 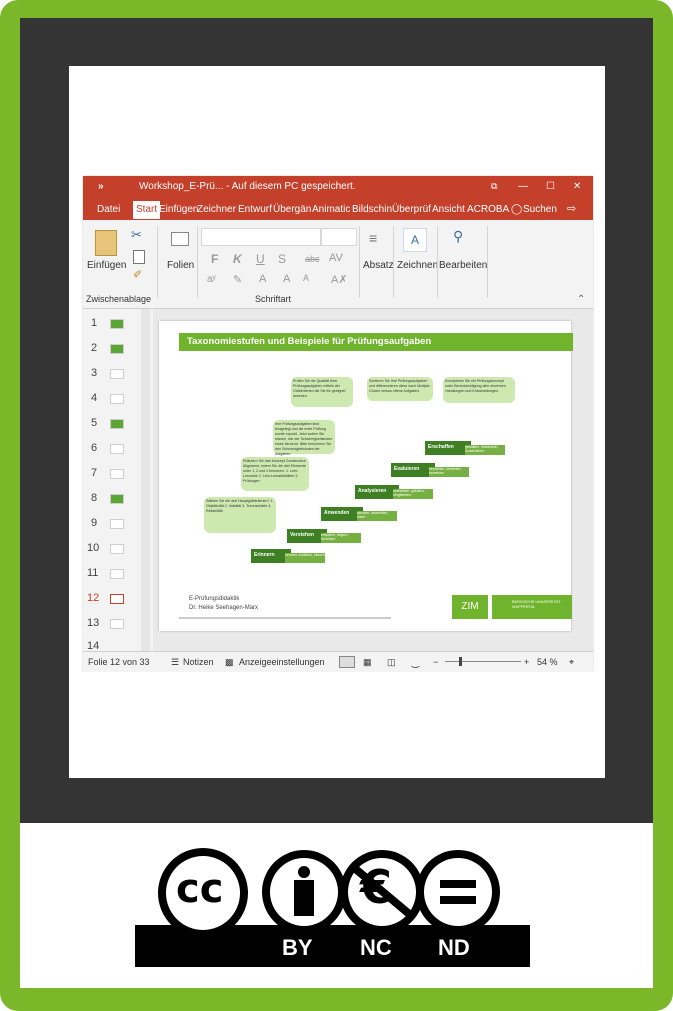 I want to click on divider, so click(x=487, y=262).